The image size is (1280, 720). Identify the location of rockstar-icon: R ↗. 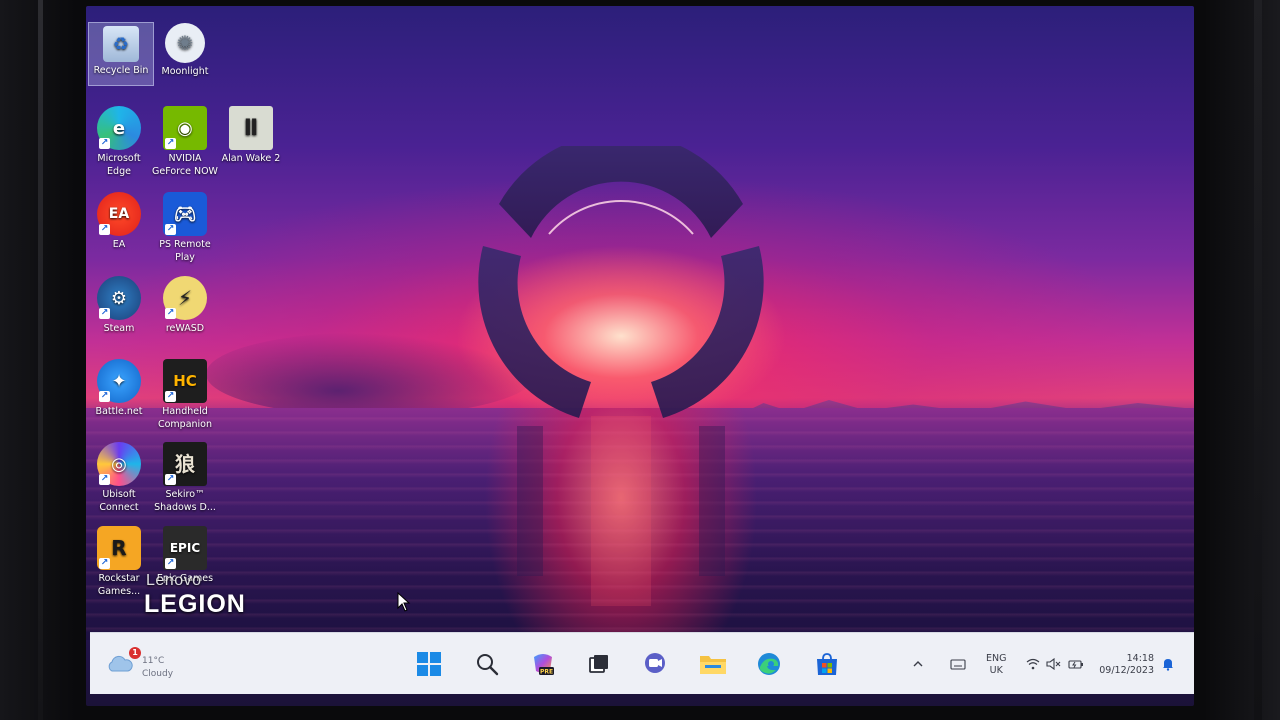
(119, 548).